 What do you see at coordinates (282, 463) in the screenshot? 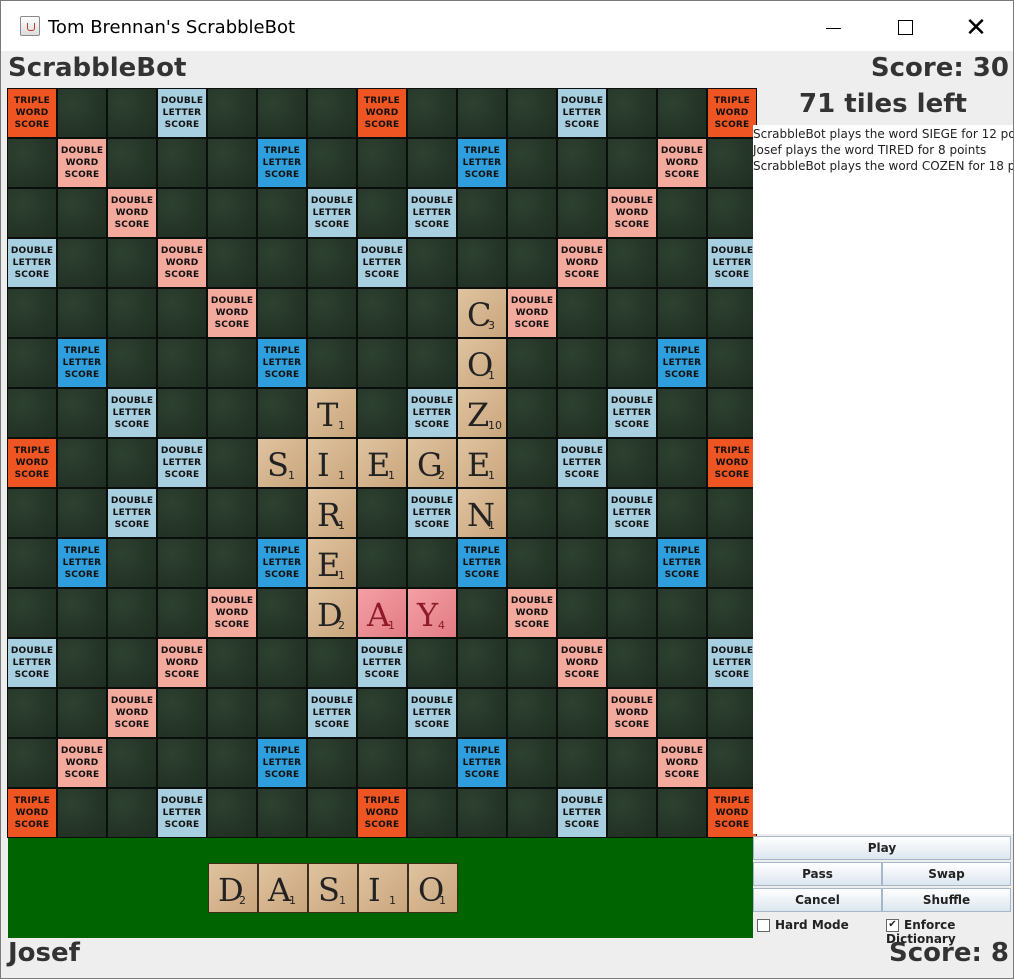
I see `board-tile: S1` at bounding box center [282, 463].